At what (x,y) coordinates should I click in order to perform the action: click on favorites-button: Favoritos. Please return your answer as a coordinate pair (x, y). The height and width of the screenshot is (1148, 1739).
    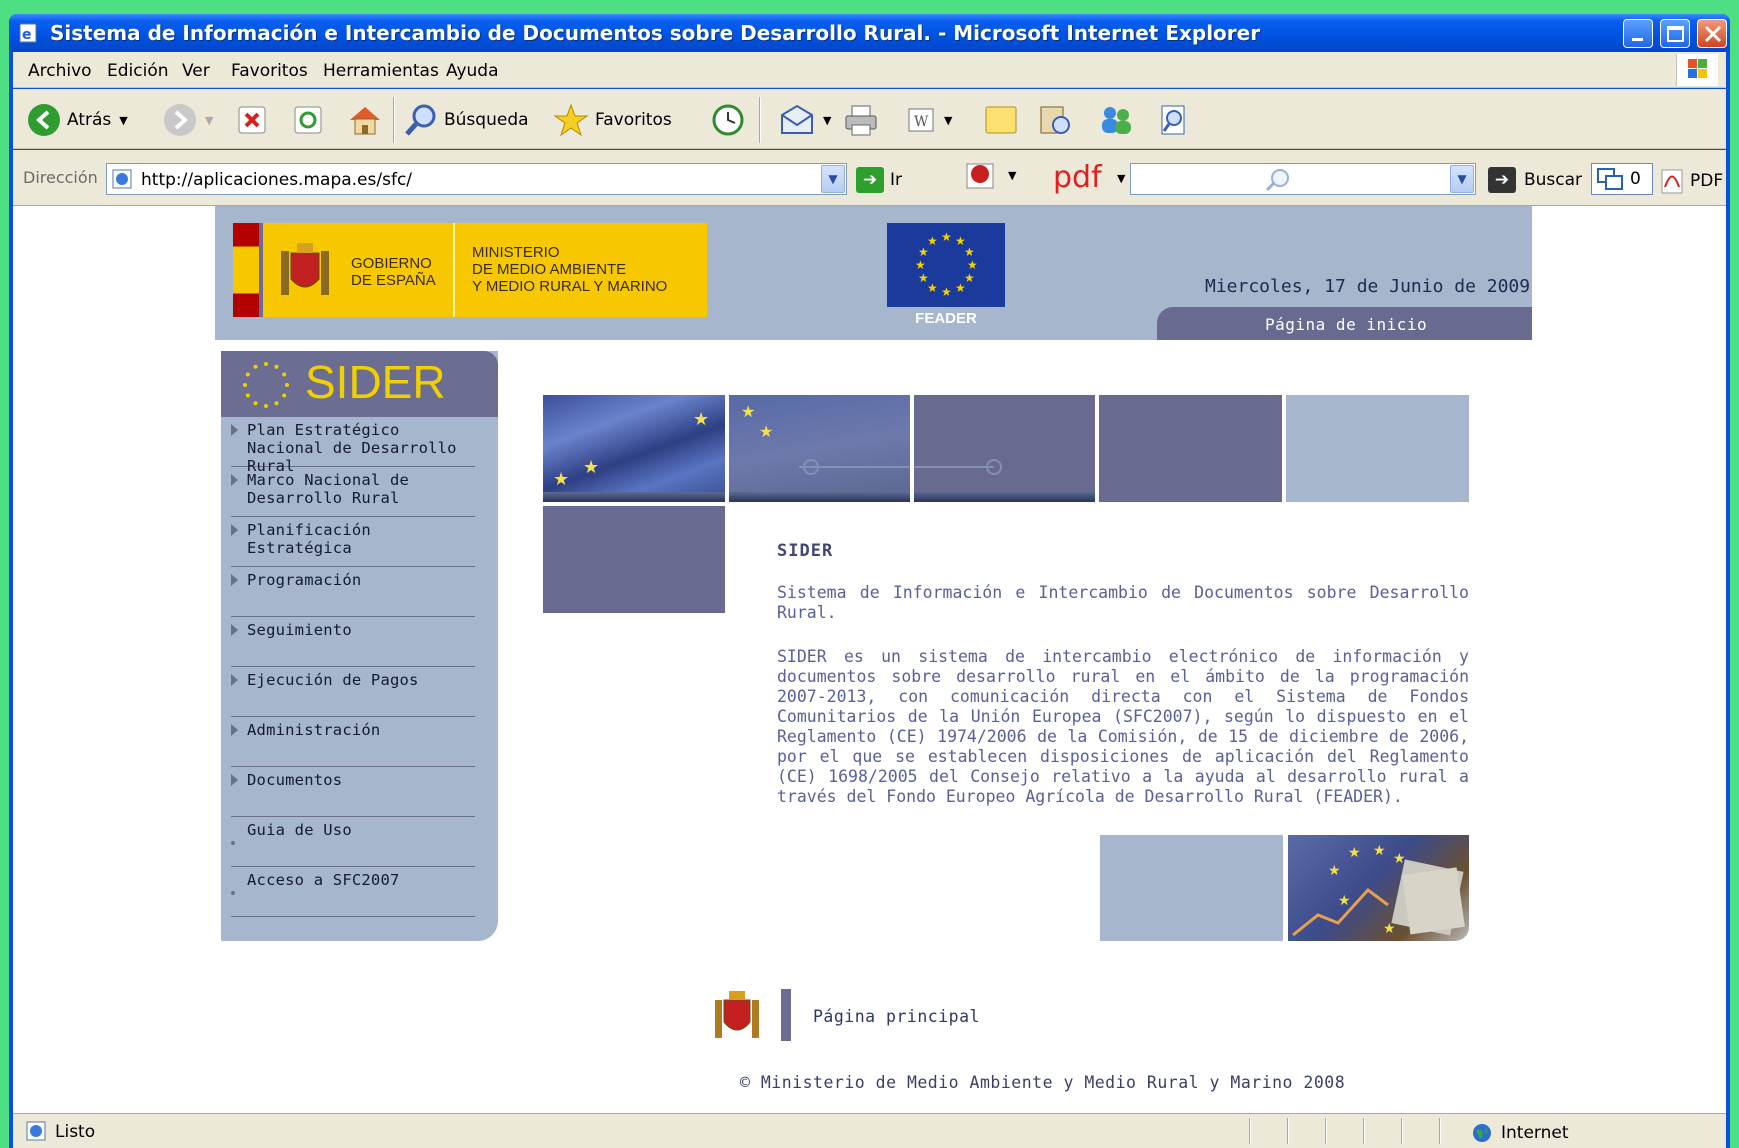
    Looking at the image, I should click on (612, 120).